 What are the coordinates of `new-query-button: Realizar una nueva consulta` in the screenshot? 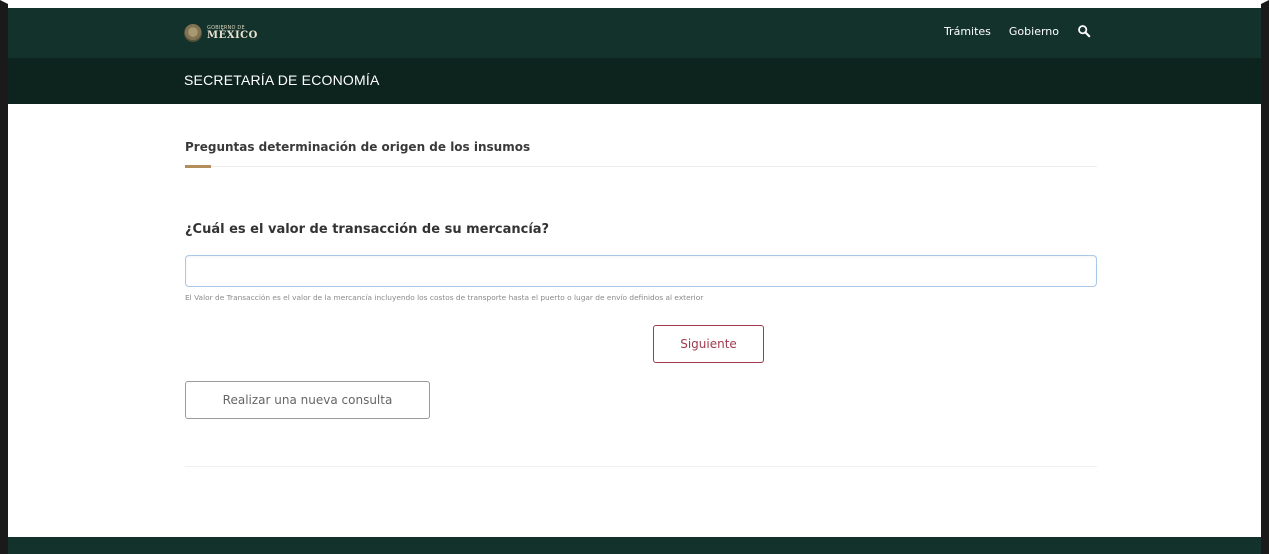 It's located at (307, 400).